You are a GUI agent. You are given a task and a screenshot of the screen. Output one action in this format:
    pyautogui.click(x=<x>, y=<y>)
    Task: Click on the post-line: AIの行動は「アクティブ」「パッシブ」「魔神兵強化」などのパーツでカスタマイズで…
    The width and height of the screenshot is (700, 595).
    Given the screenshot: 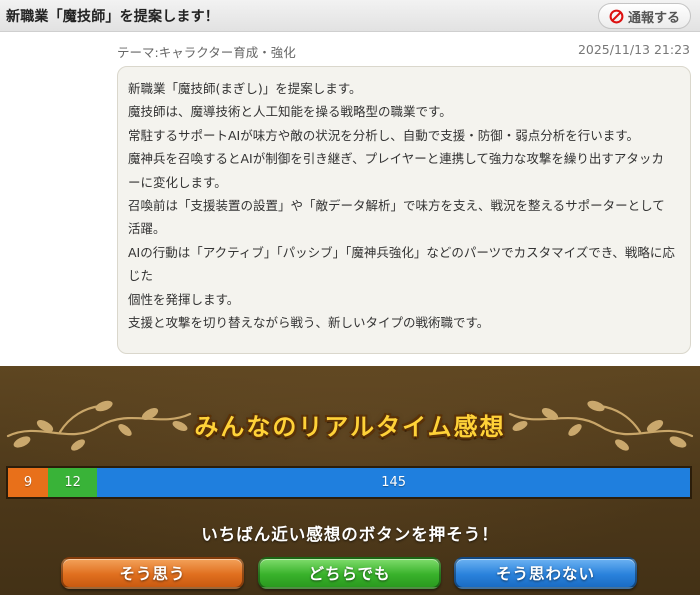 What is the action you would take?
    pyautogui.click(x=401, y=264)
    